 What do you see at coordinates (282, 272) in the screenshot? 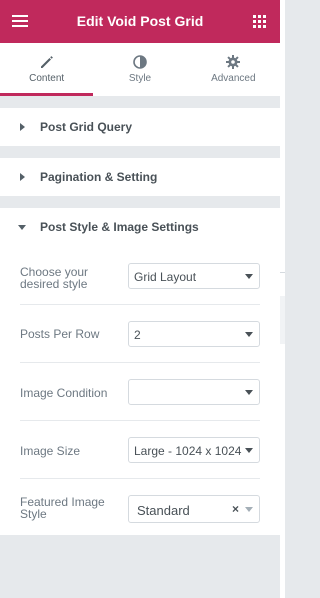
I see `divider` at bounding box center [282, 272].